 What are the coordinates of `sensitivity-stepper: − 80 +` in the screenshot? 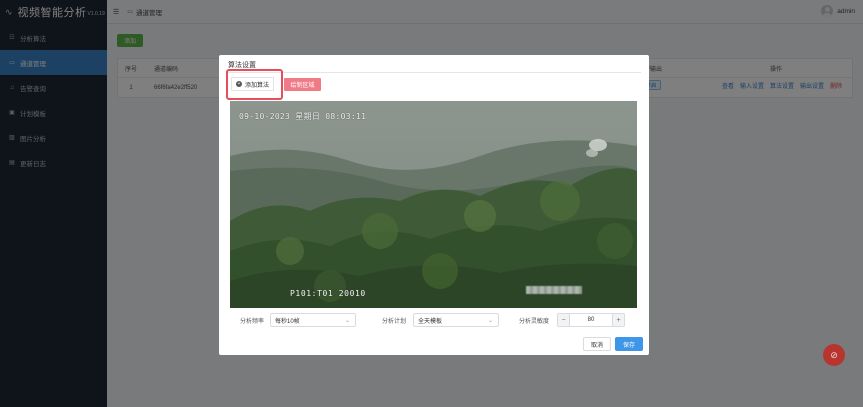 It's located at (591, 320).